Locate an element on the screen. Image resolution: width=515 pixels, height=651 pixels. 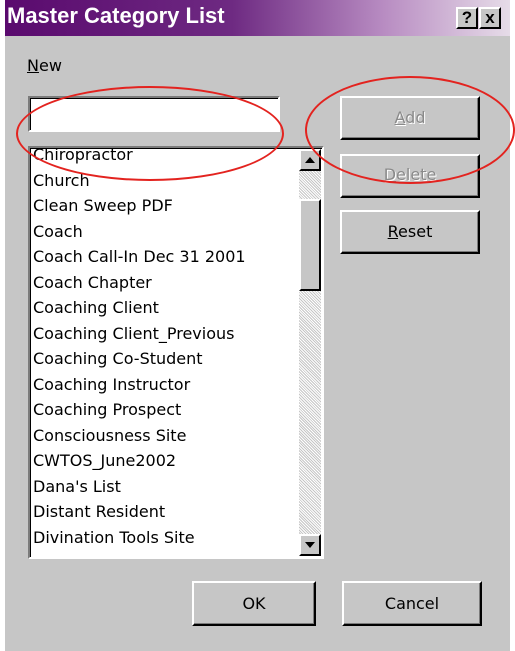
reset-button: Reset is located at coordinates (410, 232).